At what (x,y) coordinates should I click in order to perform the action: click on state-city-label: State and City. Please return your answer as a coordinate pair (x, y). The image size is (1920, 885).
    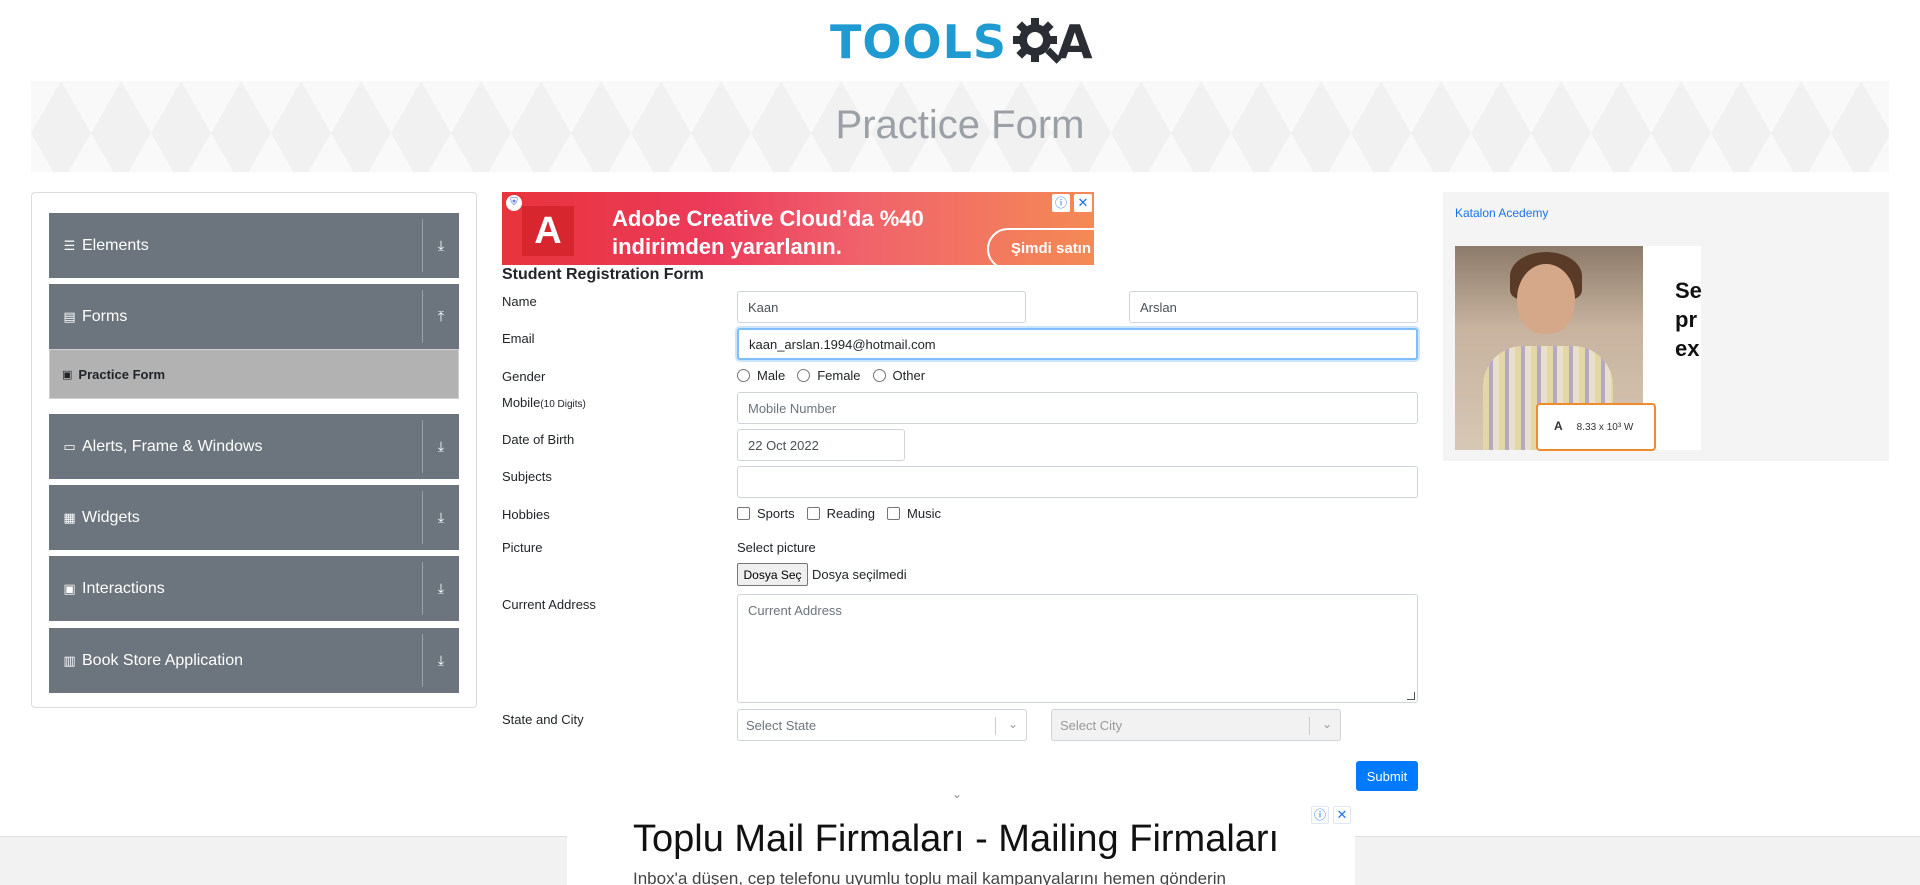
    Looking at the image, I should click on (543, 719).